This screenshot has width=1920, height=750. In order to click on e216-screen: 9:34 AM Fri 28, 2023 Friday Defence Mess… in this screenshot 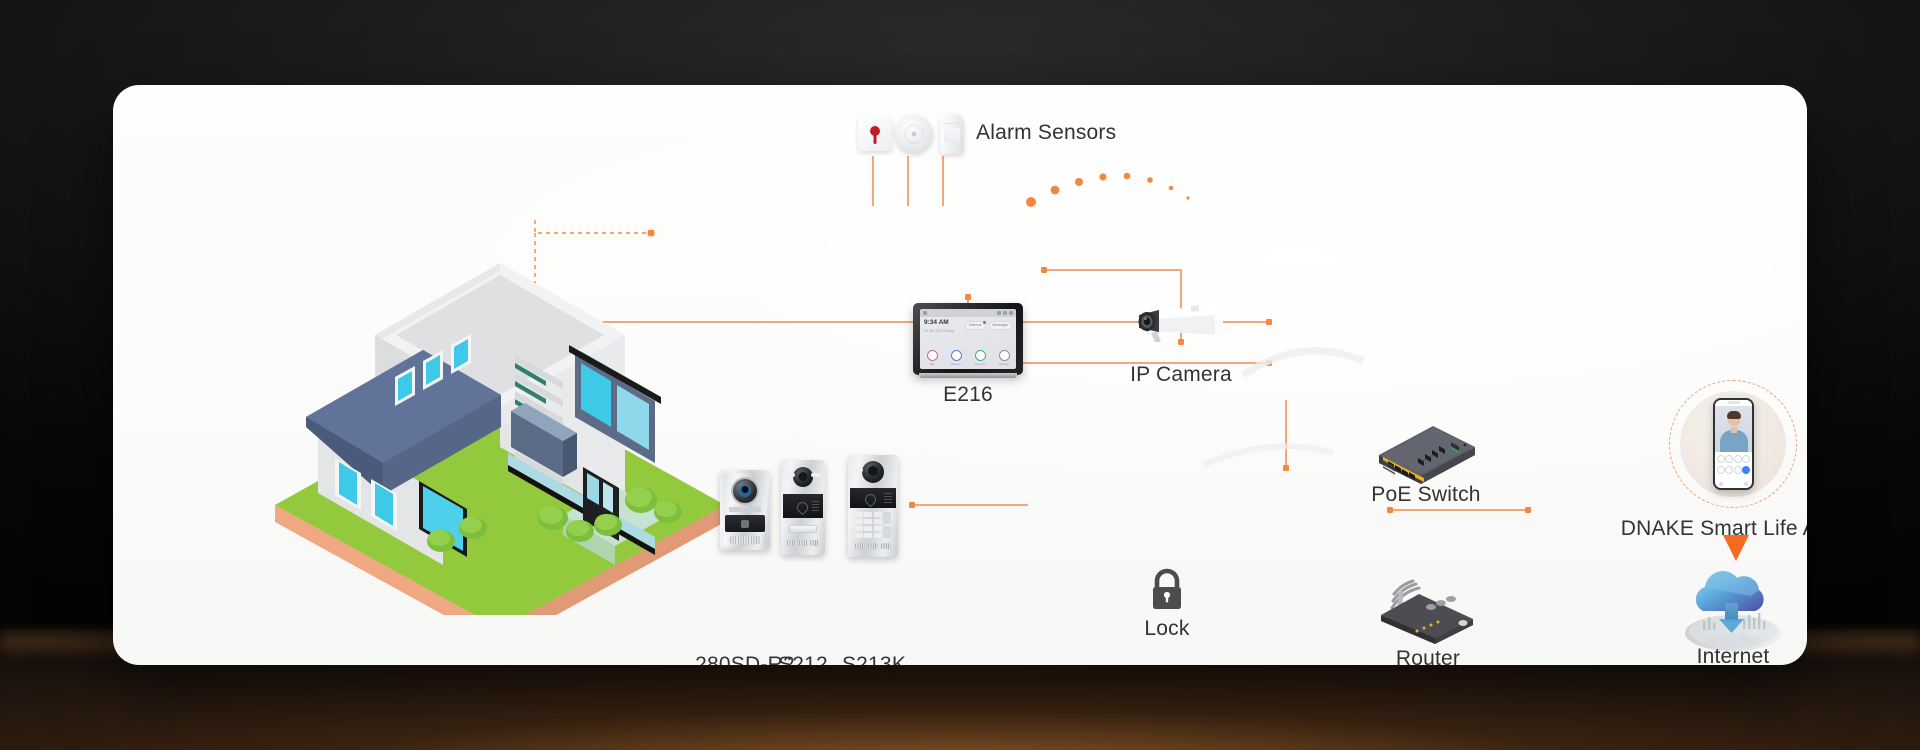, I will do `click(968, 339)`.